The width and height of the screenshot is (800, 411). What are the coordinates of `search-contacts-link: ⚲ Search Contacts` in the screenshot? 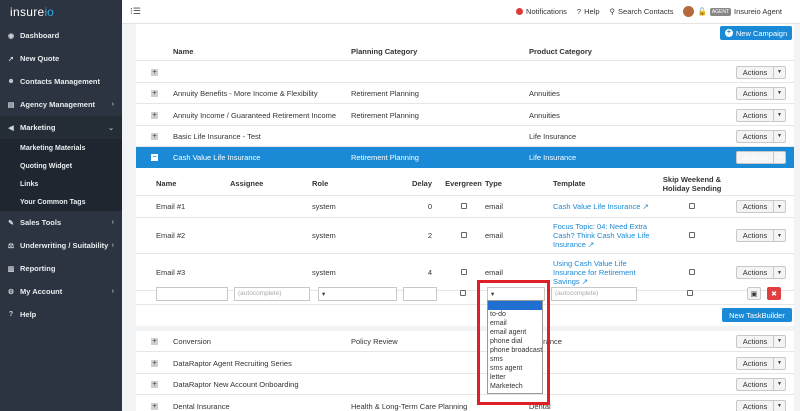 It's located at (642, 11).